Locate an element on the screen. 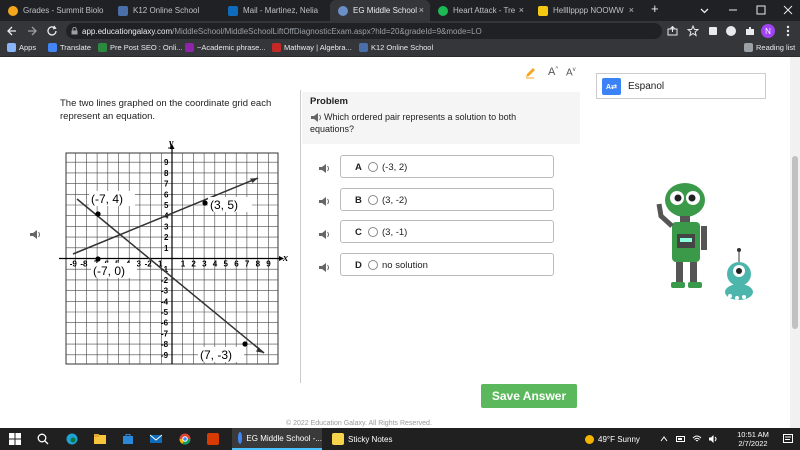 The width and height of the screenshot is (800, 450). store-icon is located at coordinates (128, 439).